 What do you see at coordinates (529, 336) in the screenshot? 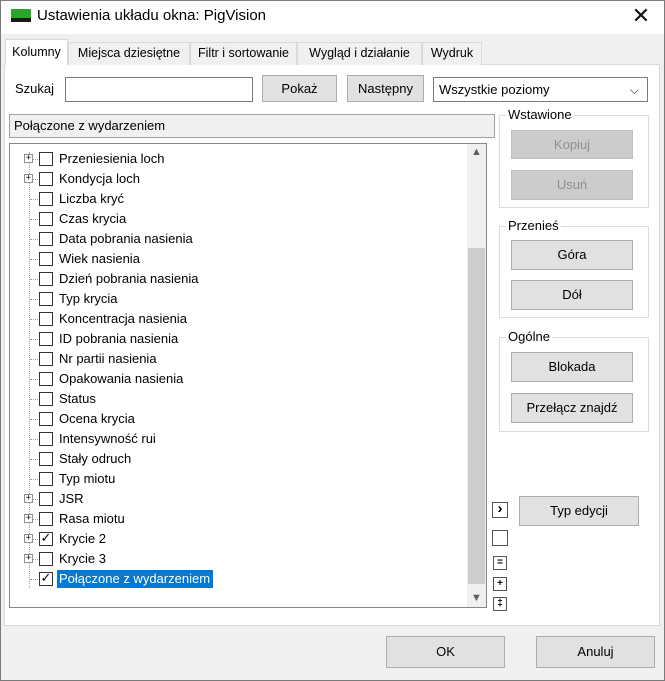
I see `general-group-title: Ogólne` at bounding box center [529, 336].